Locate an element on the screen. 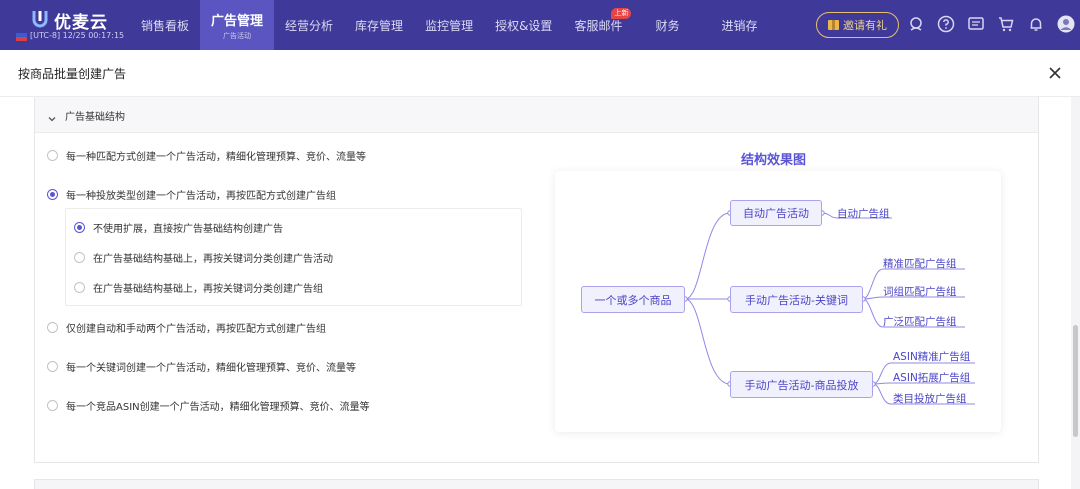 The width and height of the screenshot is (1080, 489). brand-logo-icon is located at coordinates (40, 19).